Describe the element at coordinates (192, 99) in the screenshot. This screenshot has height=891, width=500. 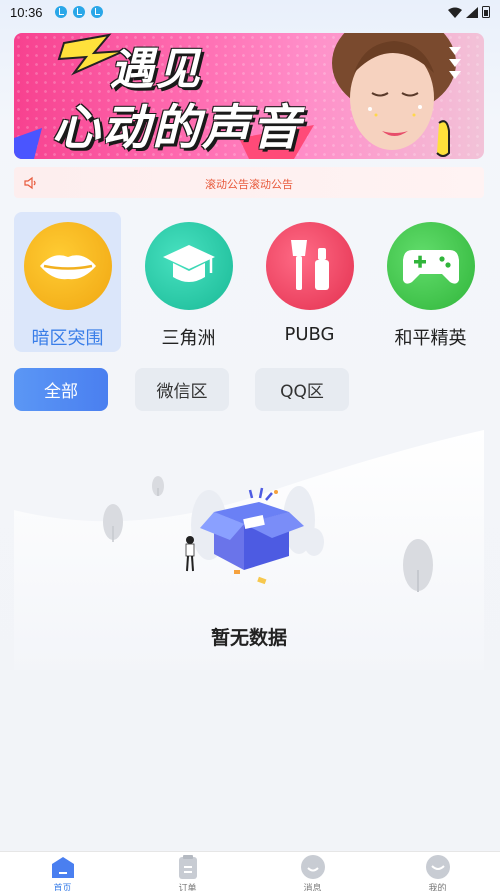
I see `banner-title: 遇见 心动的声音` at that location.